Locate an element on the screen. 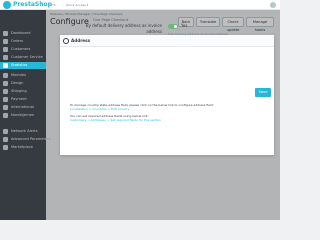  modal-header: Address is located at coordinates (167, 41).